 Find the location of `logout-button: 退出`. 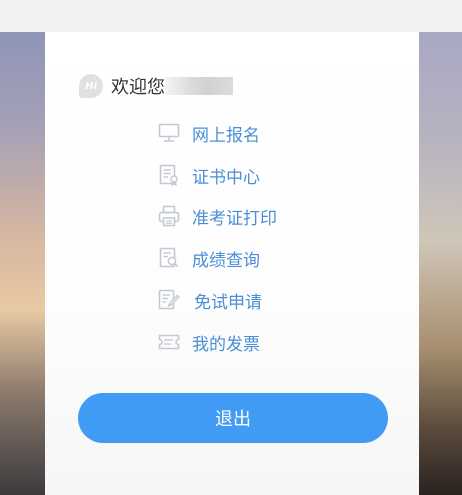

logout-button: 退出 is located at coordinates (233, 418).